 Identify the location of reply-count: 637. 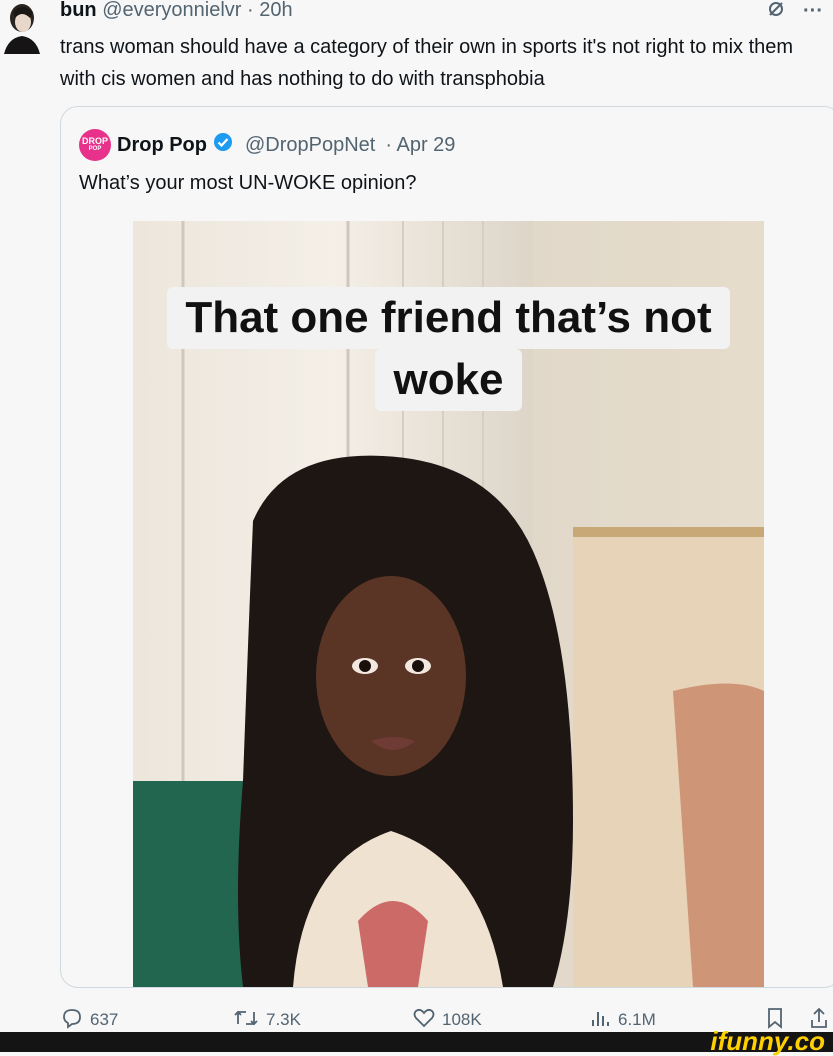
(104, 1019).